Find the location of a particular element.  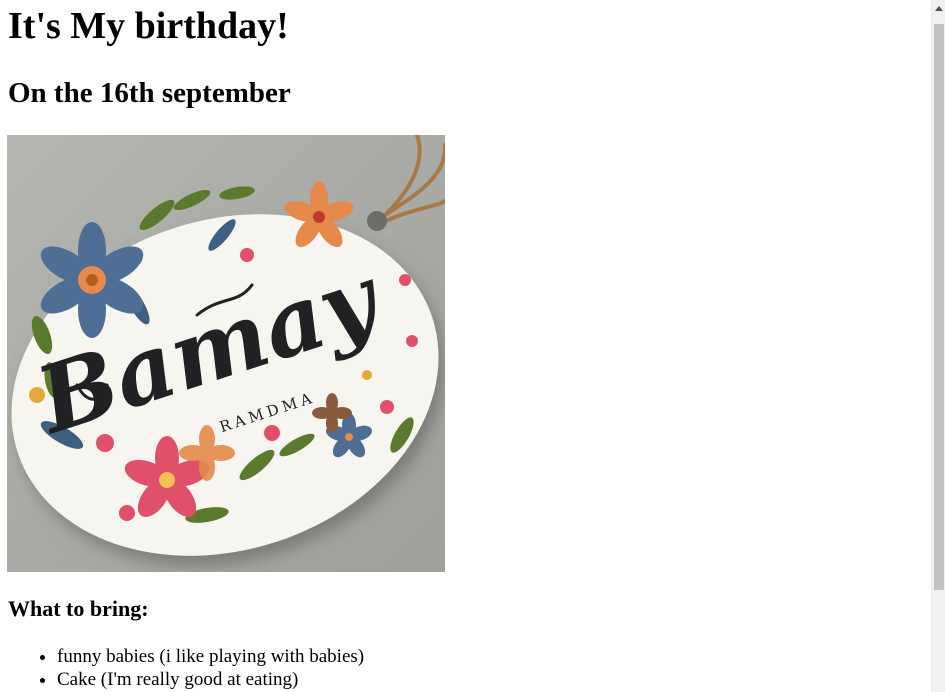

scrollbar-thumb is located at coordinates (939, 307).